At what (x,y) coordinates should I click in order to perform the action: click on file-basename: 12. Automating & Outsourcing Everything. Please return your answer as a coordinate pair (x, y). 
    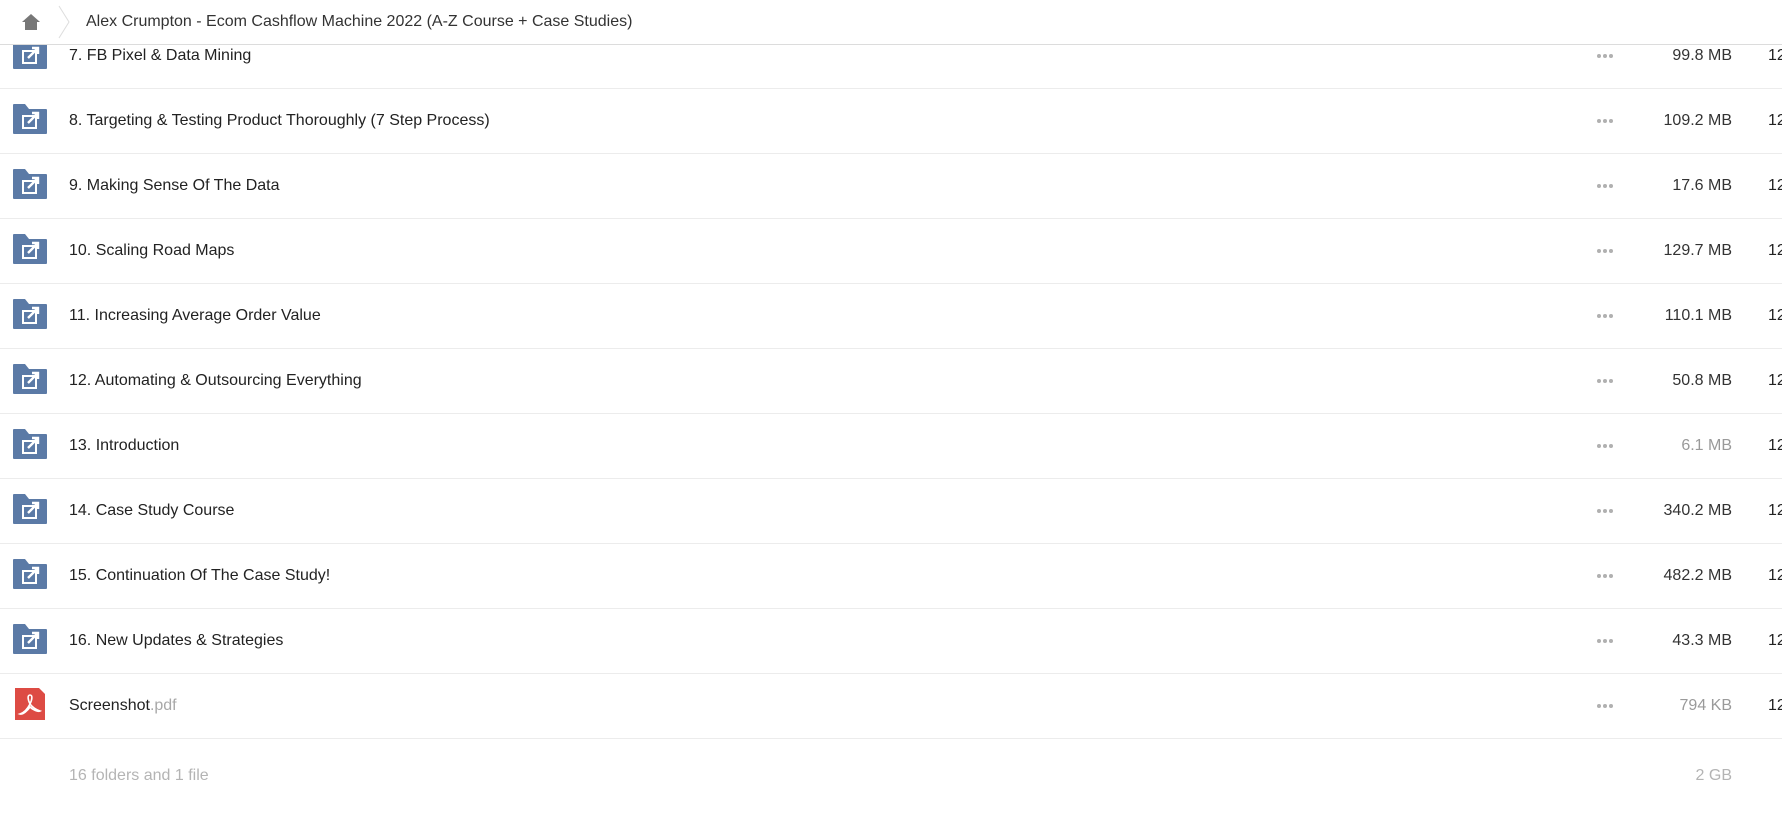
    Looking at the image, I should click on (215, 380).